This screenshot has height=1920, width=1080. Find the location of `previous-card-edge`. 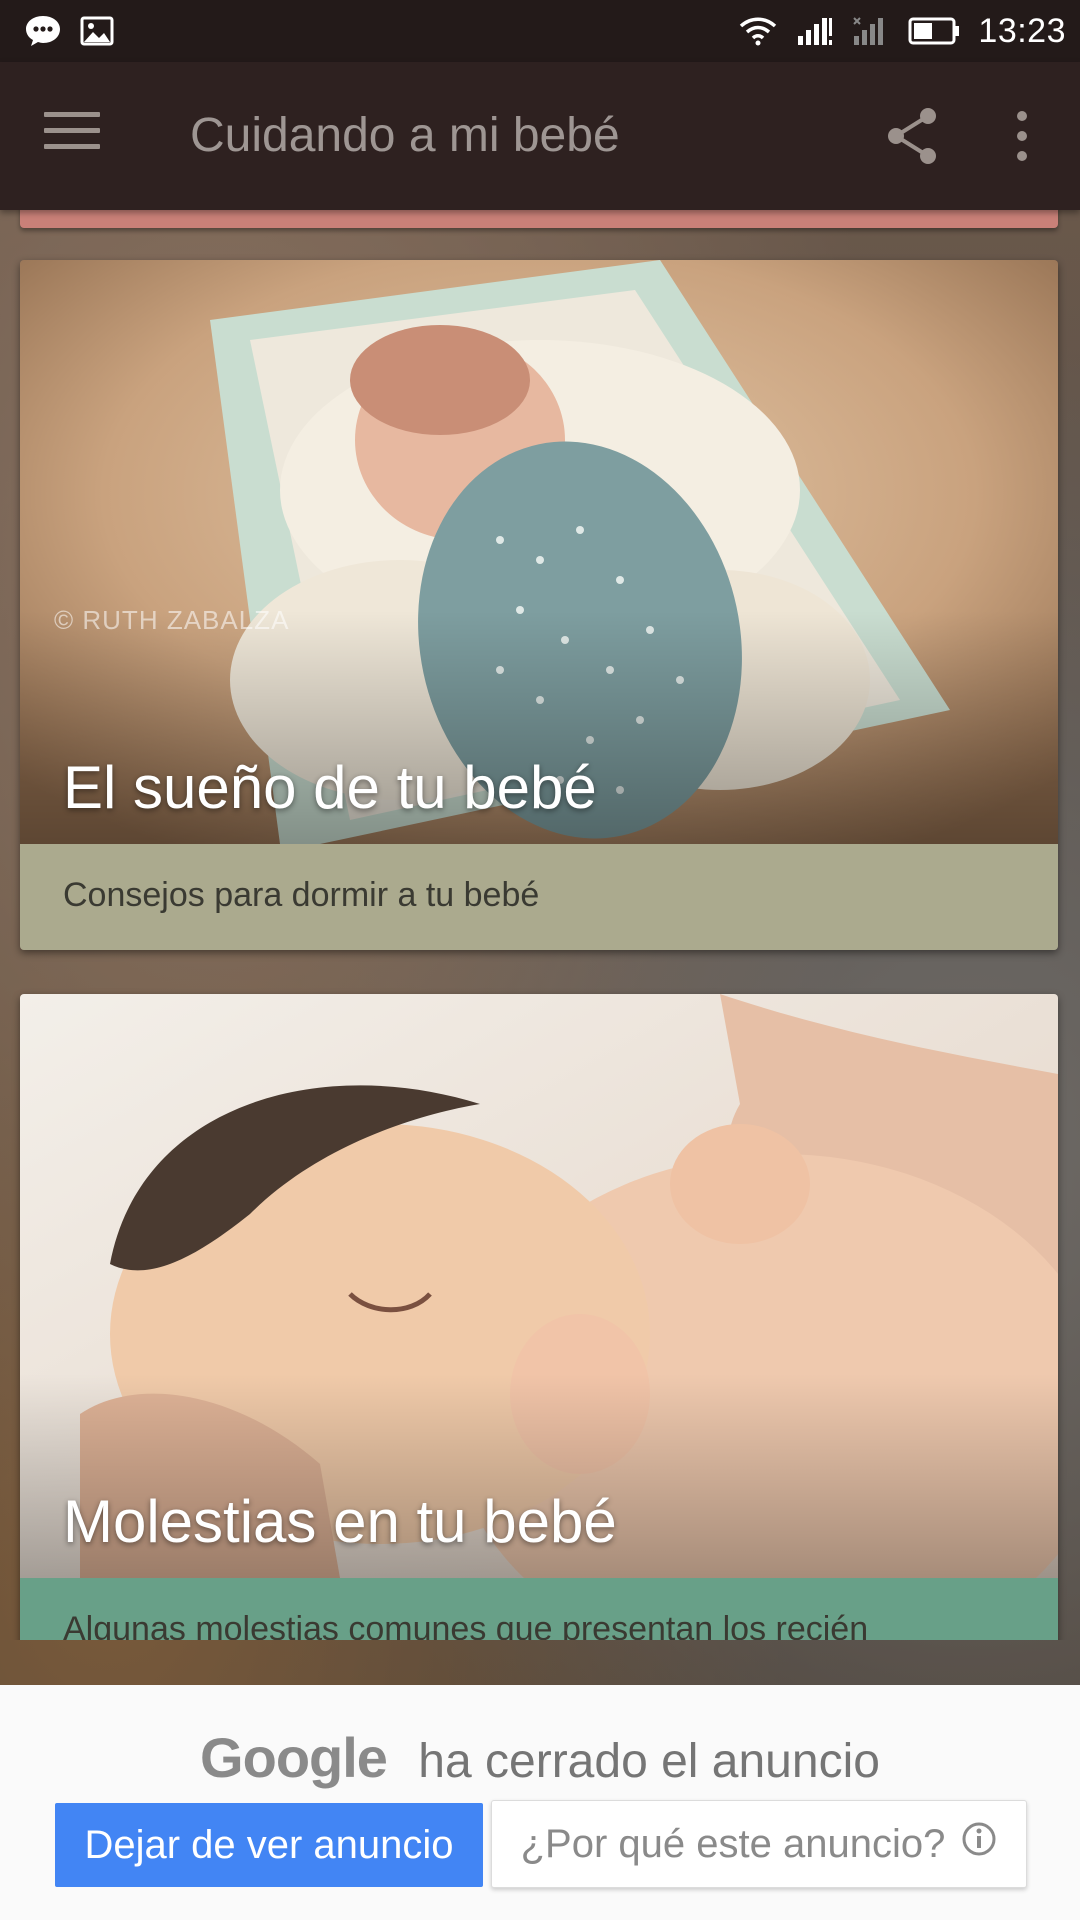

previous-card-edge is located at coordinates (539, 219).